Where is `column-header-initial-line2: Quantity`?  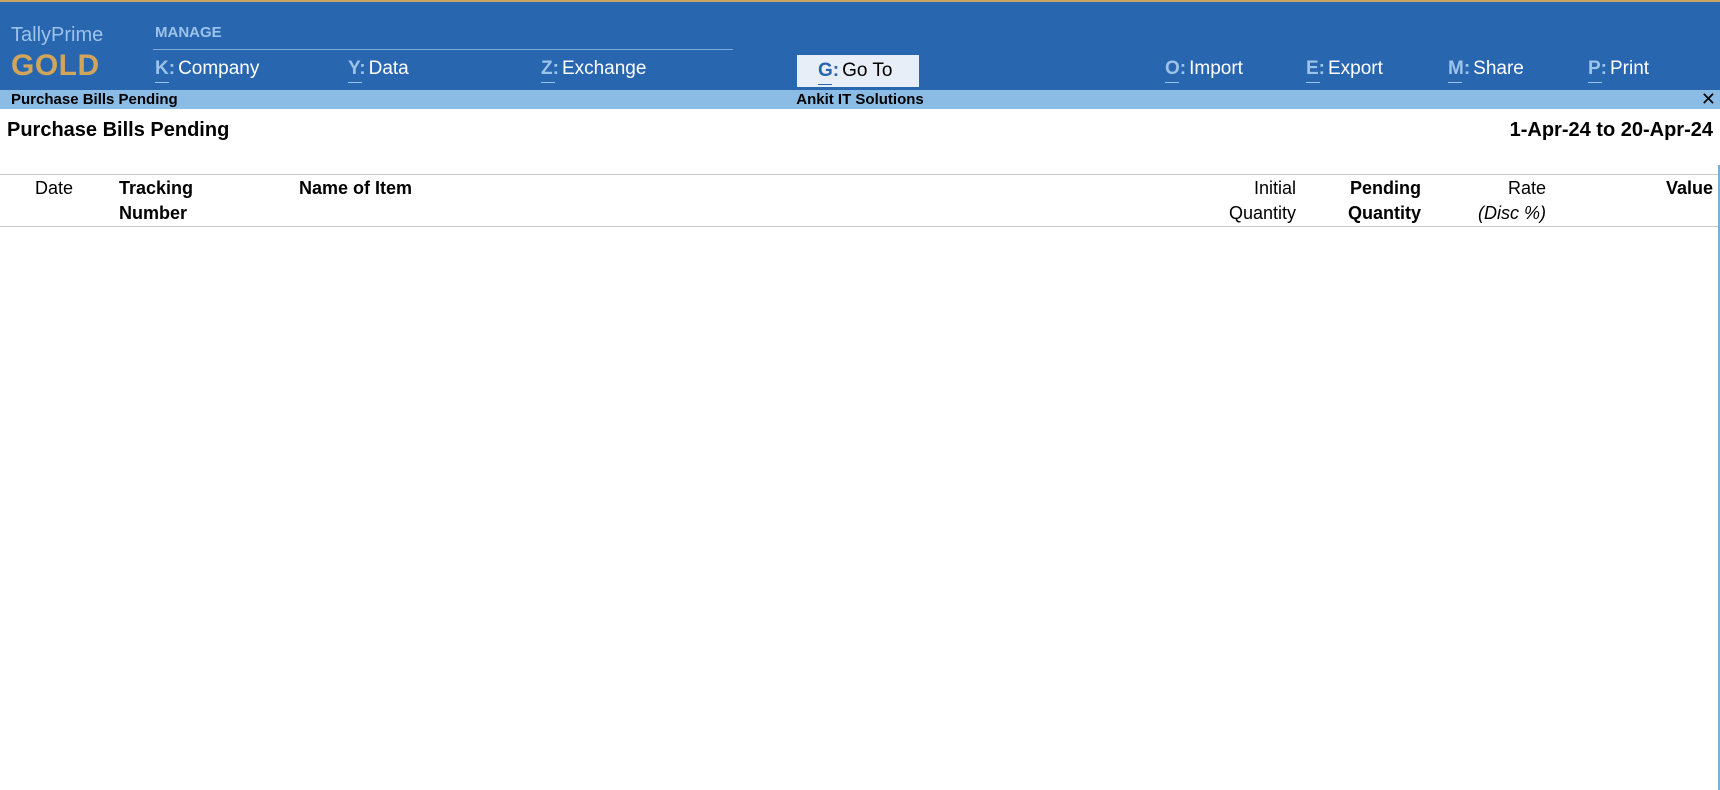
column-header-initial-line2: Quantity is located at coordinates (1262, 213).